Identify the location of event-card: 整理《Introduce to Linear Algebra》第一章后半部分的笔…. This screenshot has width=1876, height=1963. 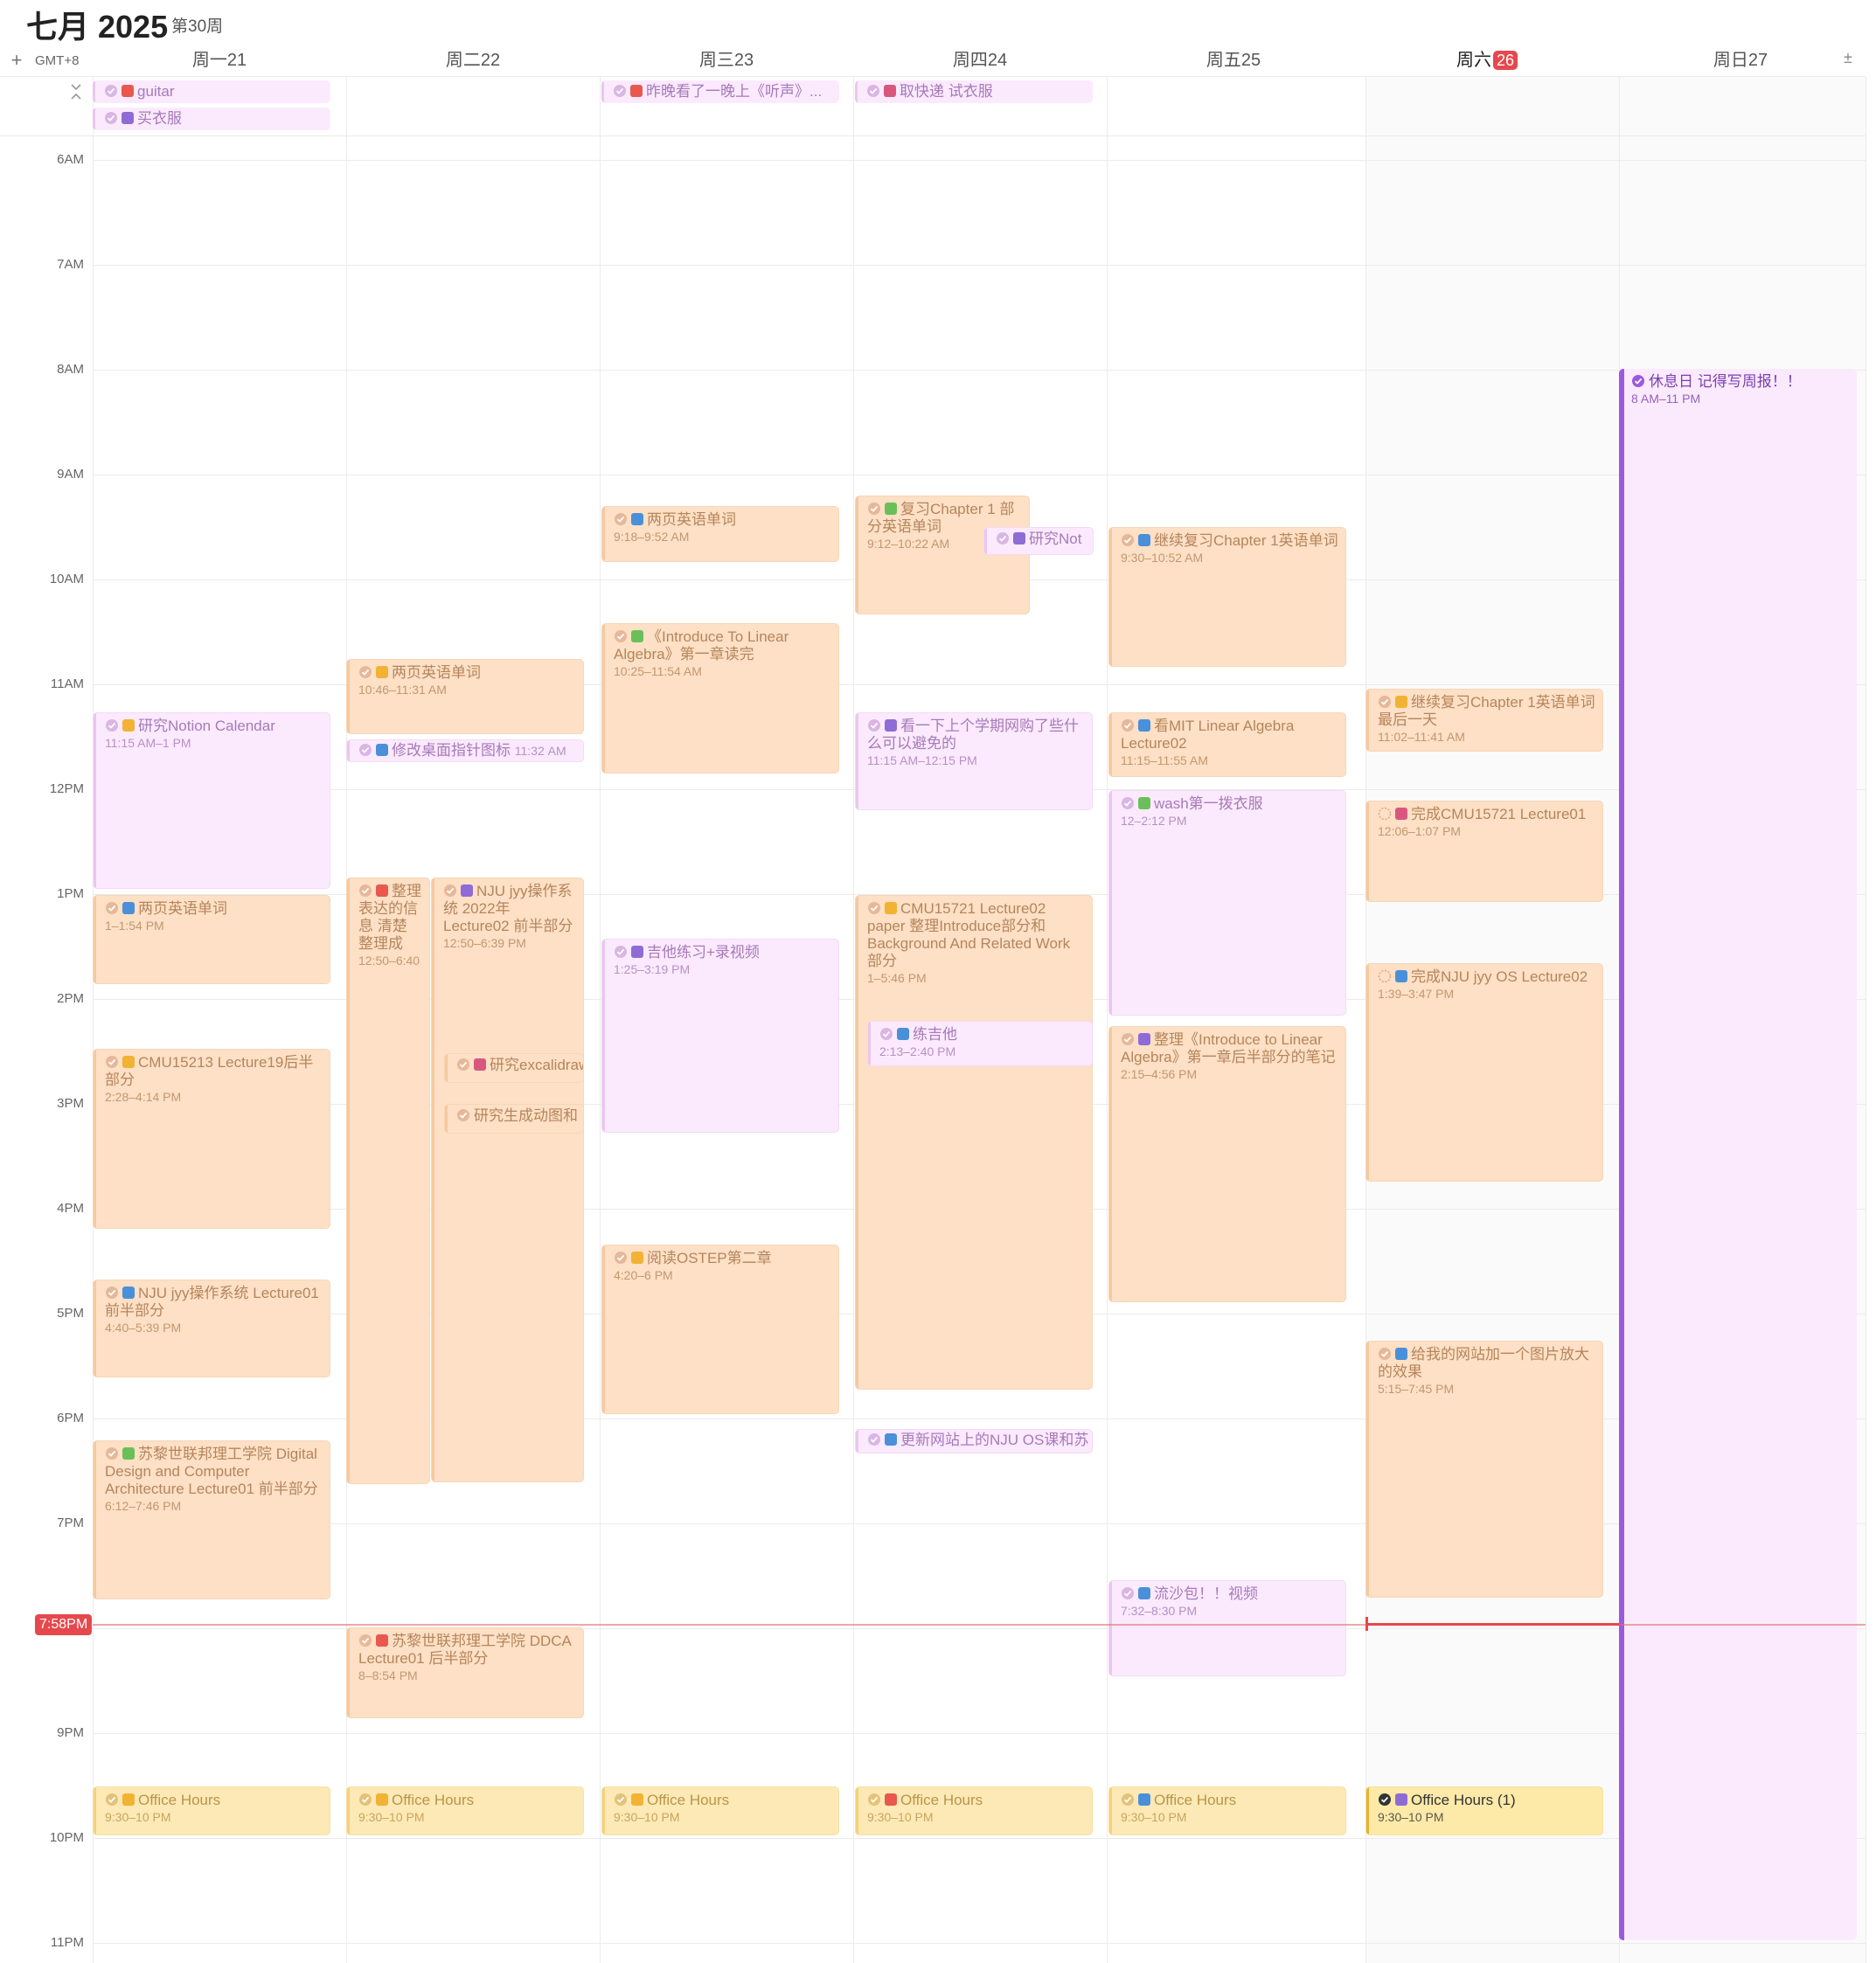
(1227, 1164).